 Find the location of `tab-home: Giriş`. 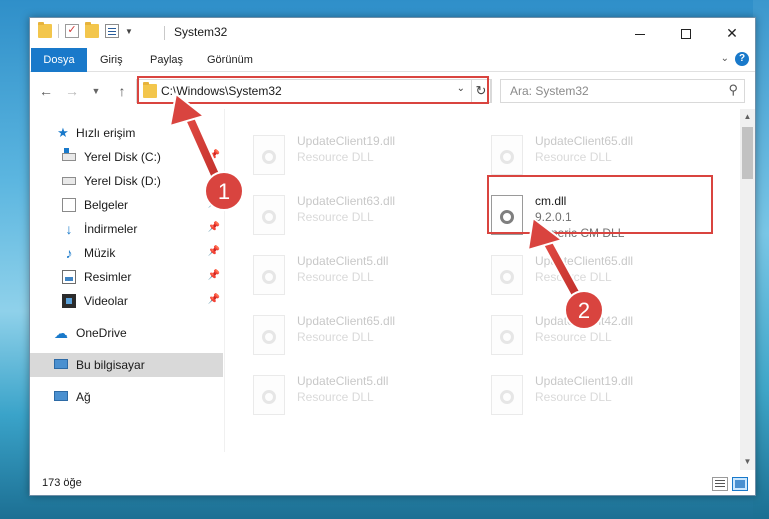

tab-home: Giriş is located at coordinates (111, 60).